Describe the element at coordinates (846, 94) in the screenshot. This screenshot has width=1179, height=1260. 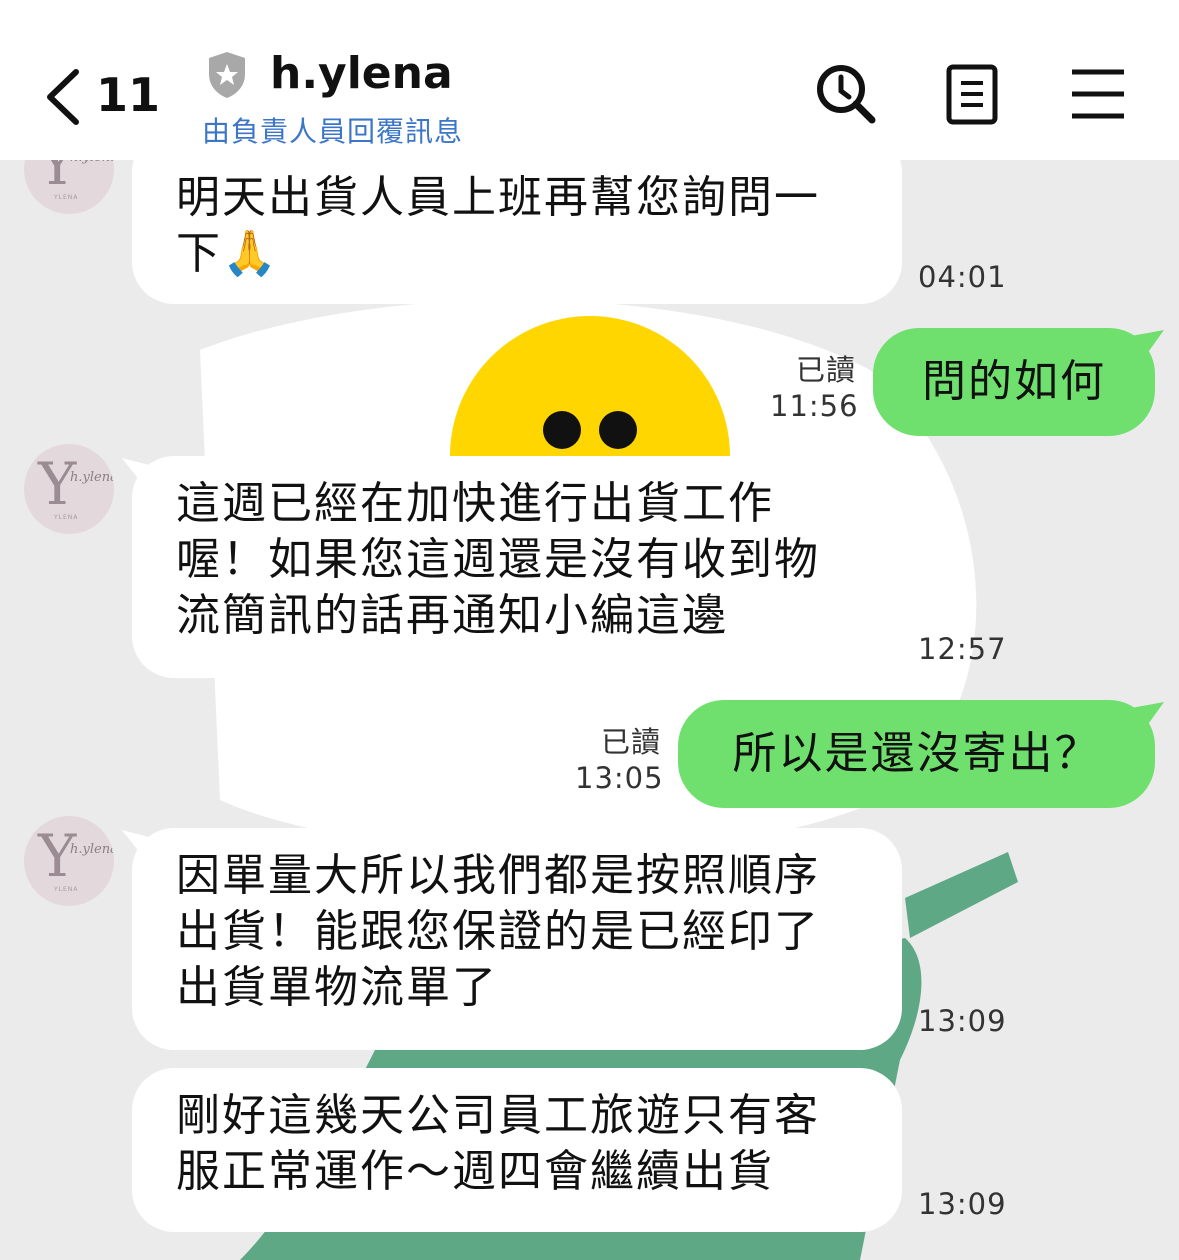
I see `search-icon` at that location.